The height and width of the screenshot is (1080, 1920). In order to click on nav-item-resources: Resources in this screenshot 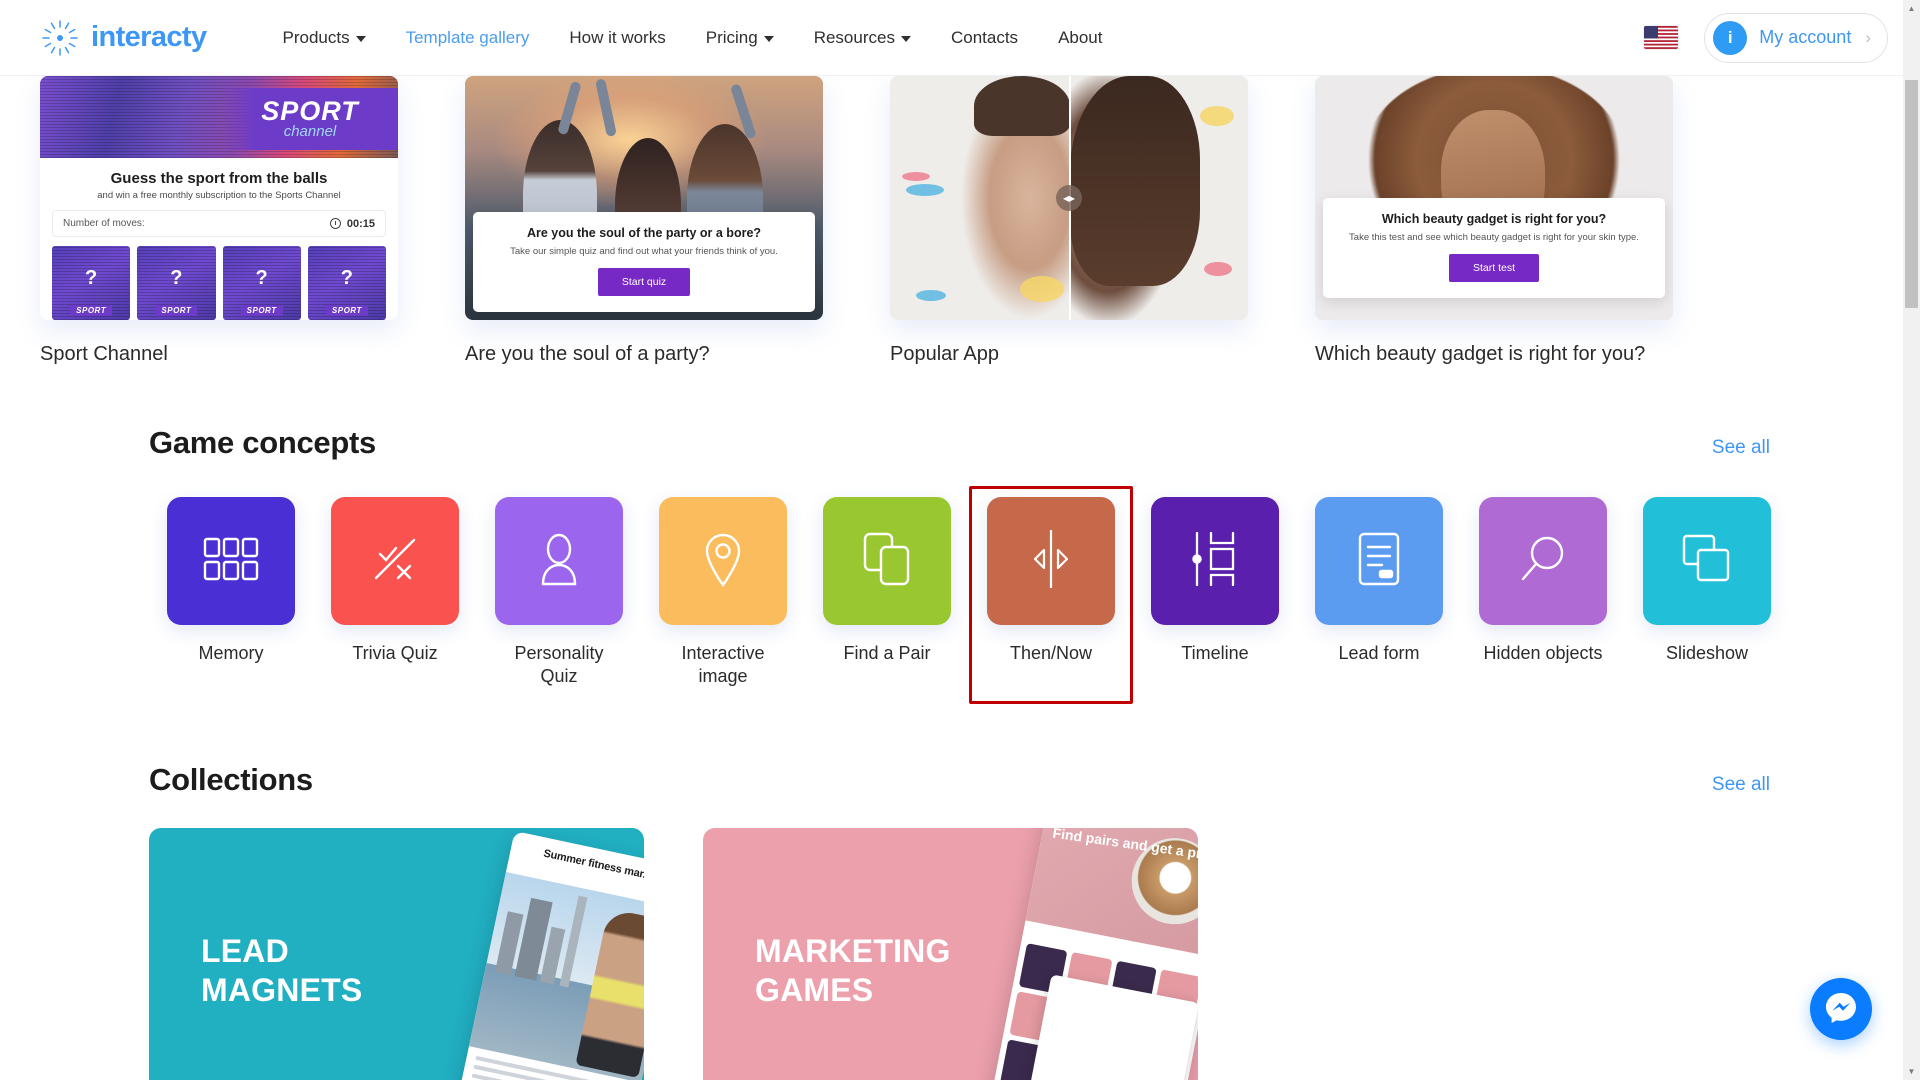, I will do `click(862, 38)`.